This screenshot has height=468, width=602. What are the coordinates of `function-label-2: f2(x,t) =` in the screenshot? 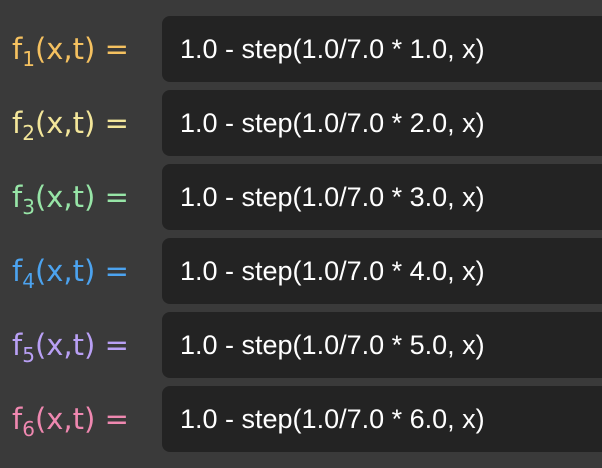 It's located at (70, 125).